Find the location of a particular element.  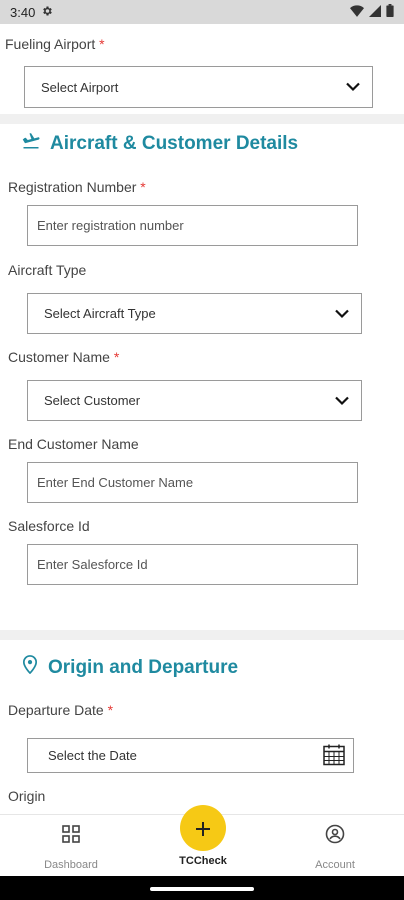

account-circle-icon is located at coordinates (335, 834).